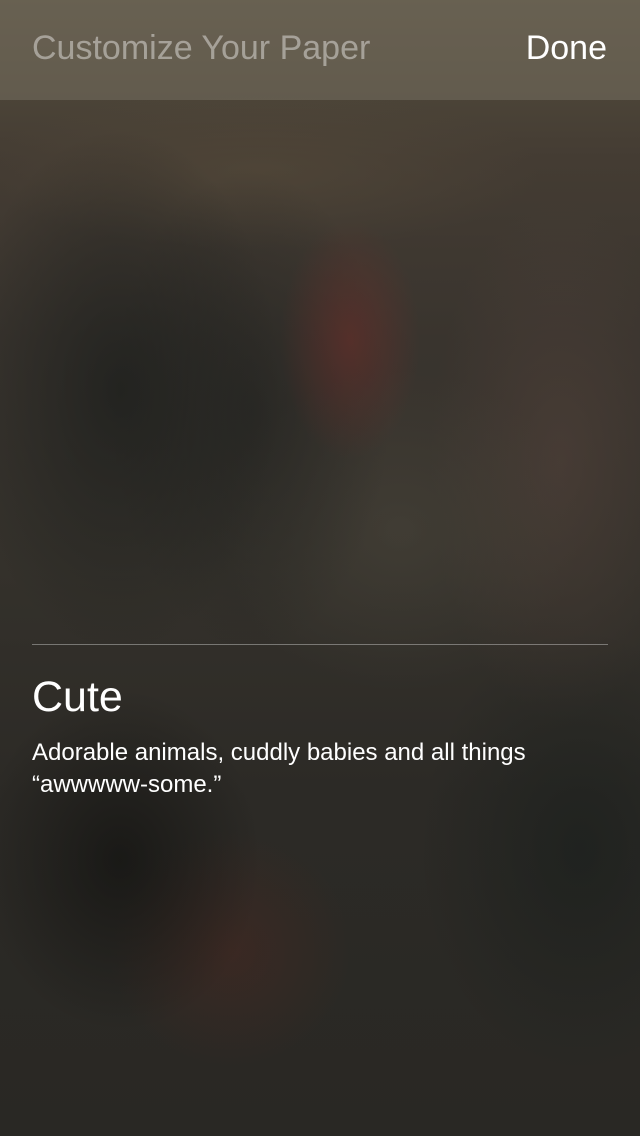 The width and height of the screenshot is (640, 1136). I want to click on page-title: Customize Your Paper, so click(201, 48).